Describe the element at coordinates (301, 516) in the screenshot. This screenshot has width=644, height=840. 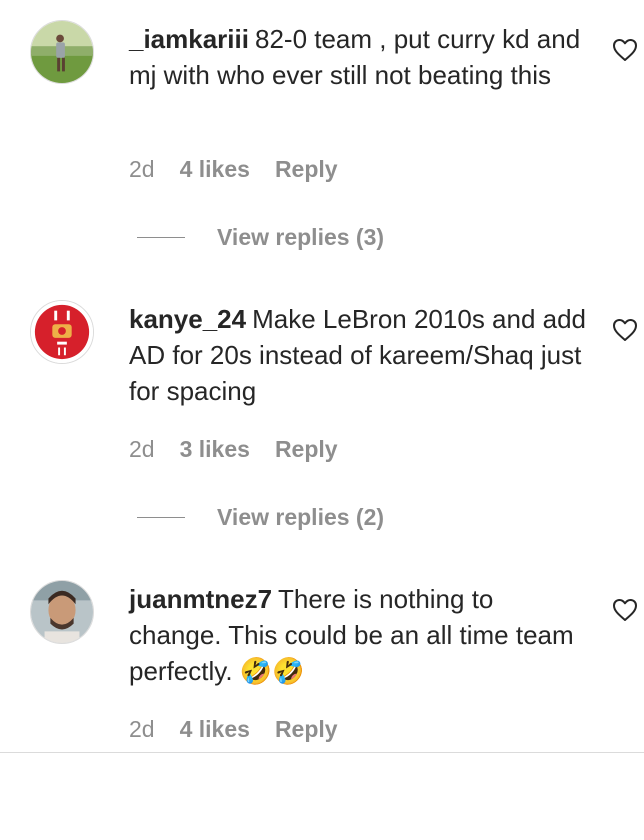
I see `view-replies-label: View replies (2)` at that location.